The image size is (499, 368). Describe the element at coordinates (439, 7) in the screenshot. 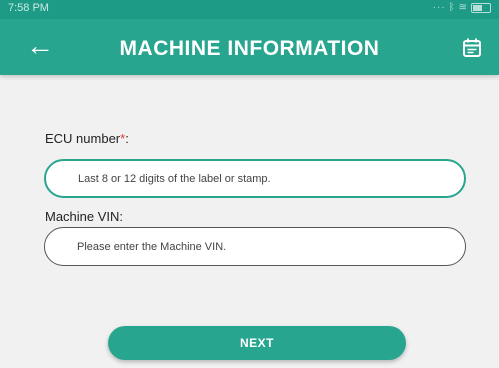

I see `signal-icon: ···` at that location.